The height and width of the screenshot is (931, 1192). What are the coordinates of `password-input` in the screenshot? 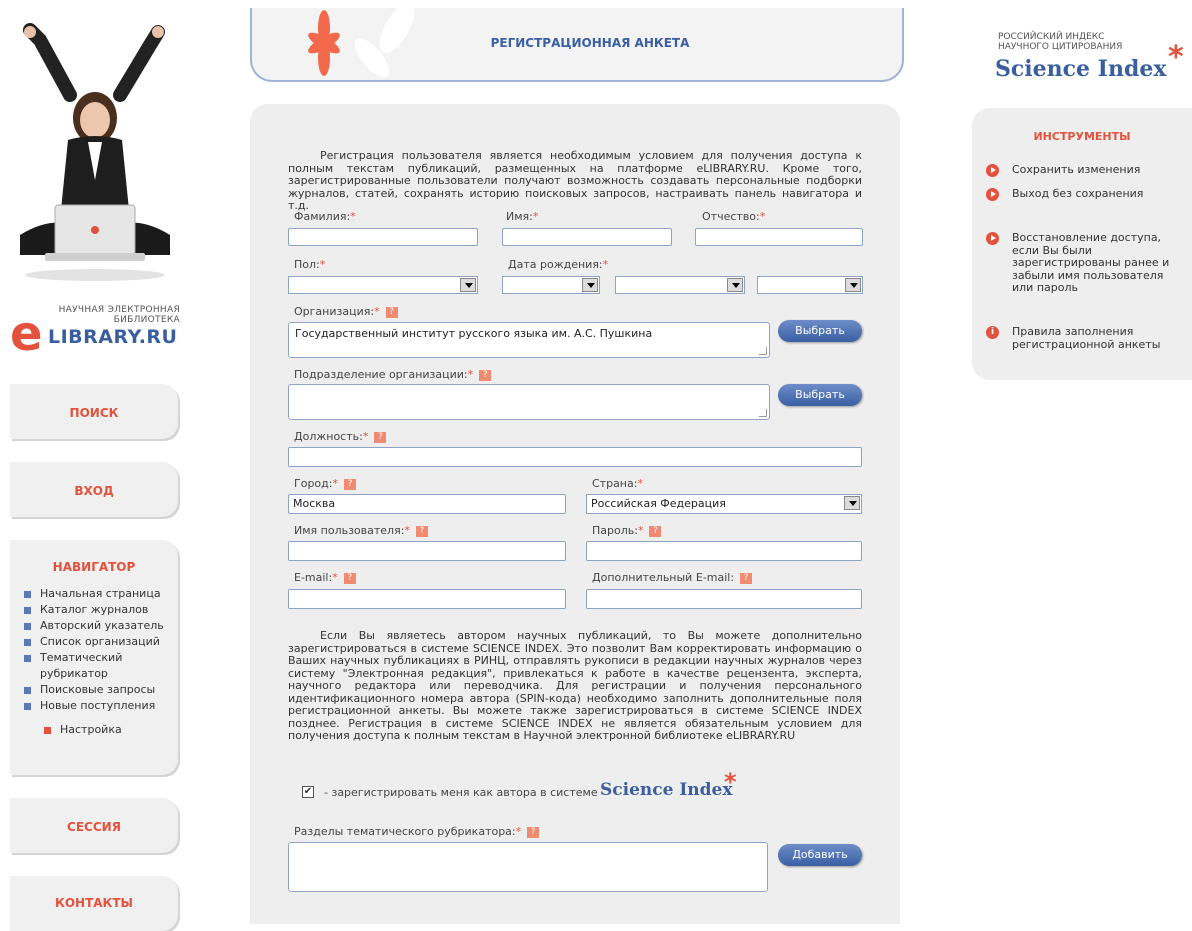 It's located at (724, 551).